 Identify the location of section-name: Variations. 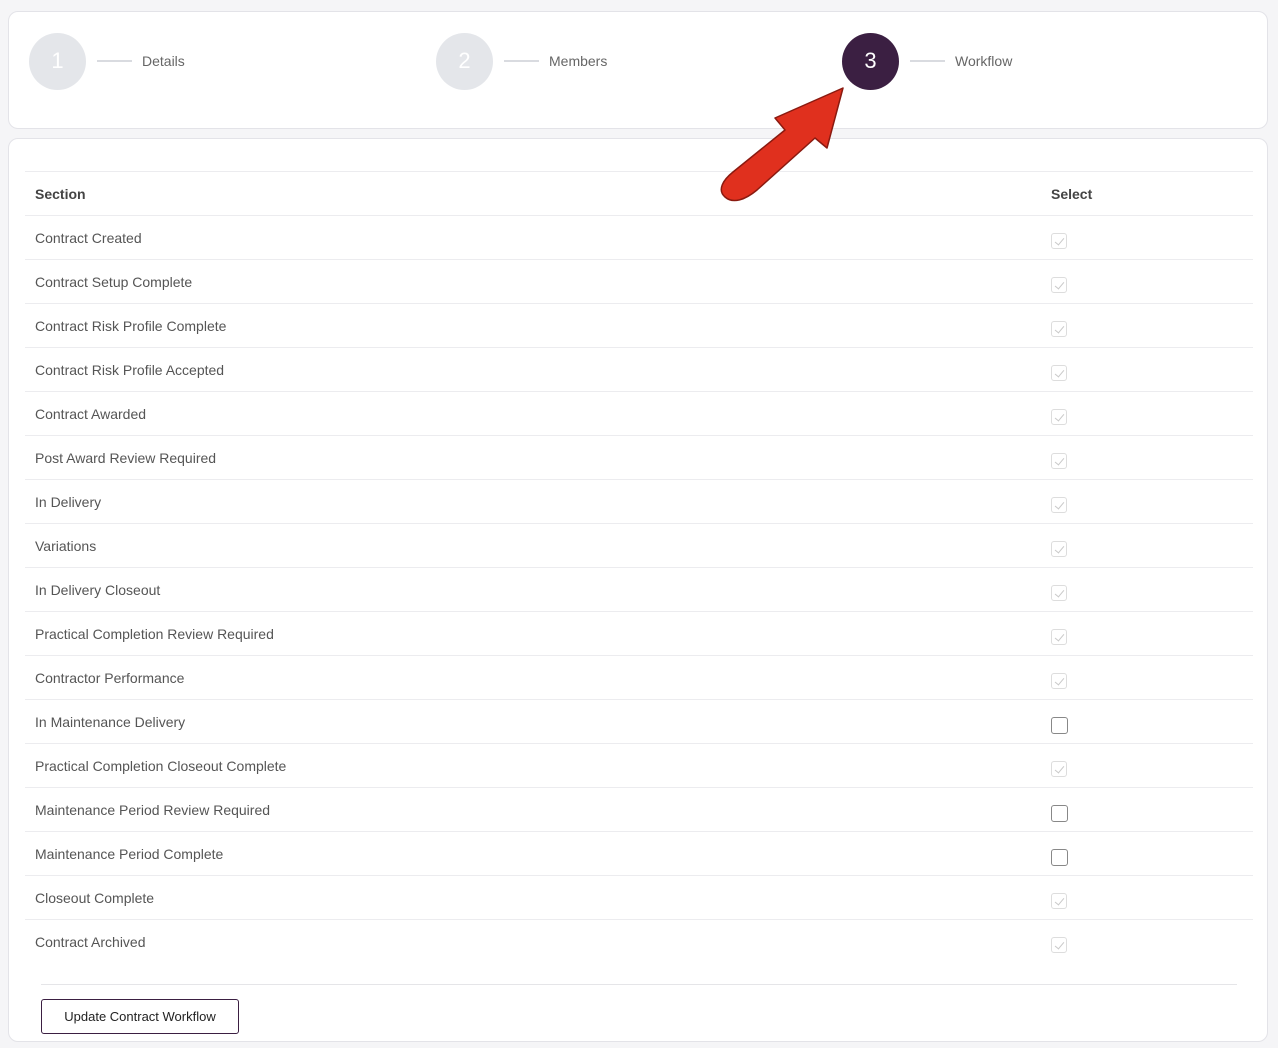
(533, 545).